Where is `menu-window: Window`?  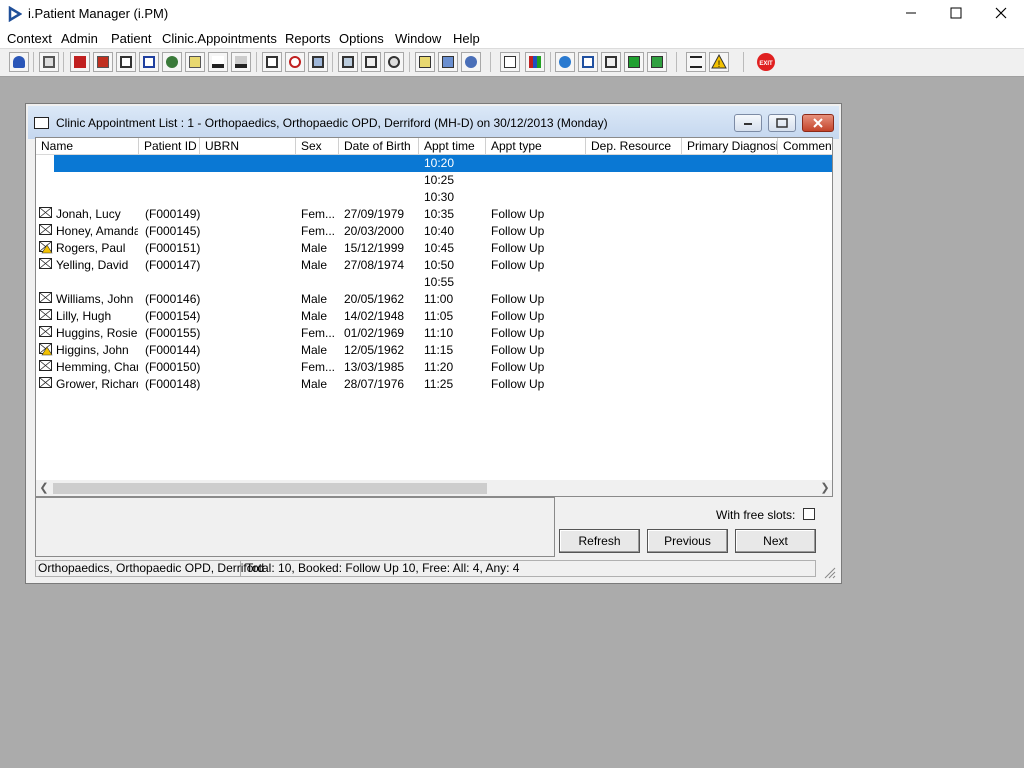
menu-window: Window is located at coordinates (418, 38).